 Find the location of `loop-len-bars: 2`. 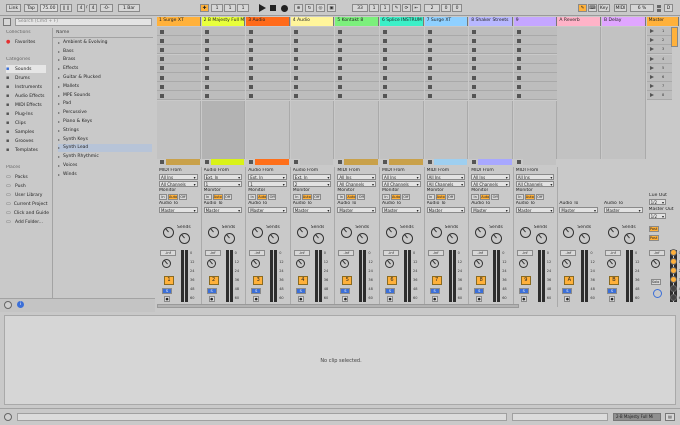

loop-len-bars: 2 is located at coordinates (432, 8).